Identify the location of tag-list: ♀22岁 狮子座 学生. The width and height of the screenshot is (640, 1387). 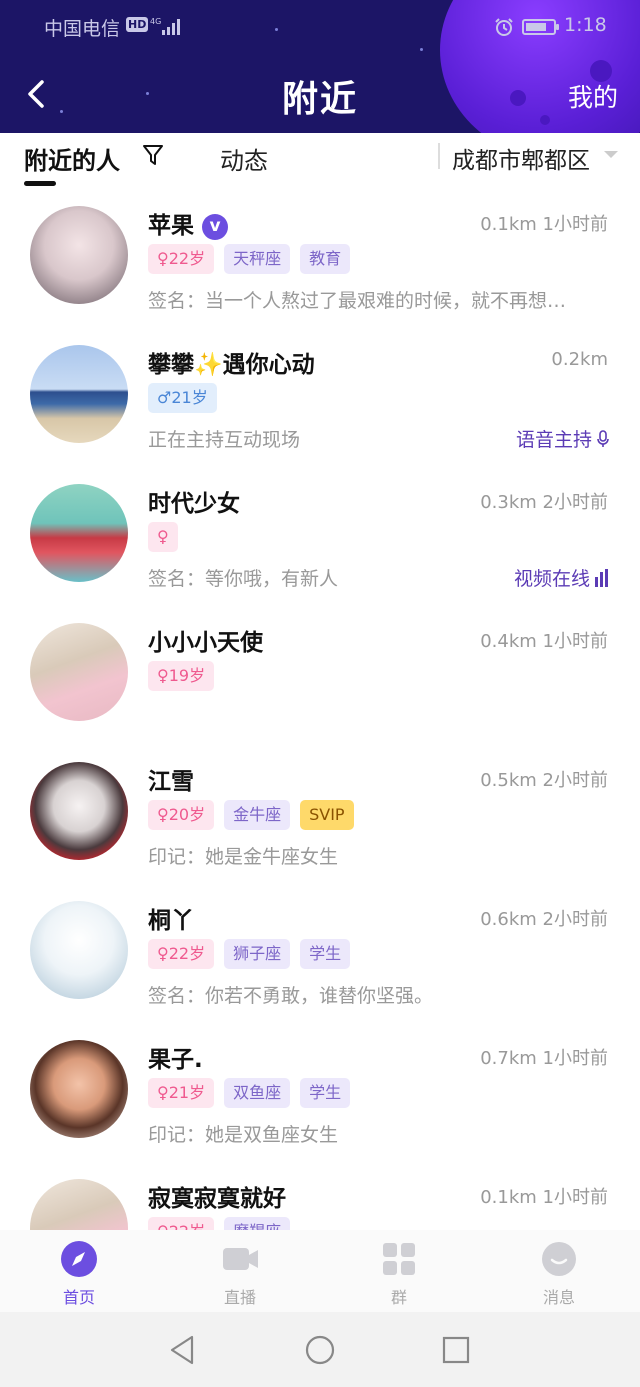
(249, 955).